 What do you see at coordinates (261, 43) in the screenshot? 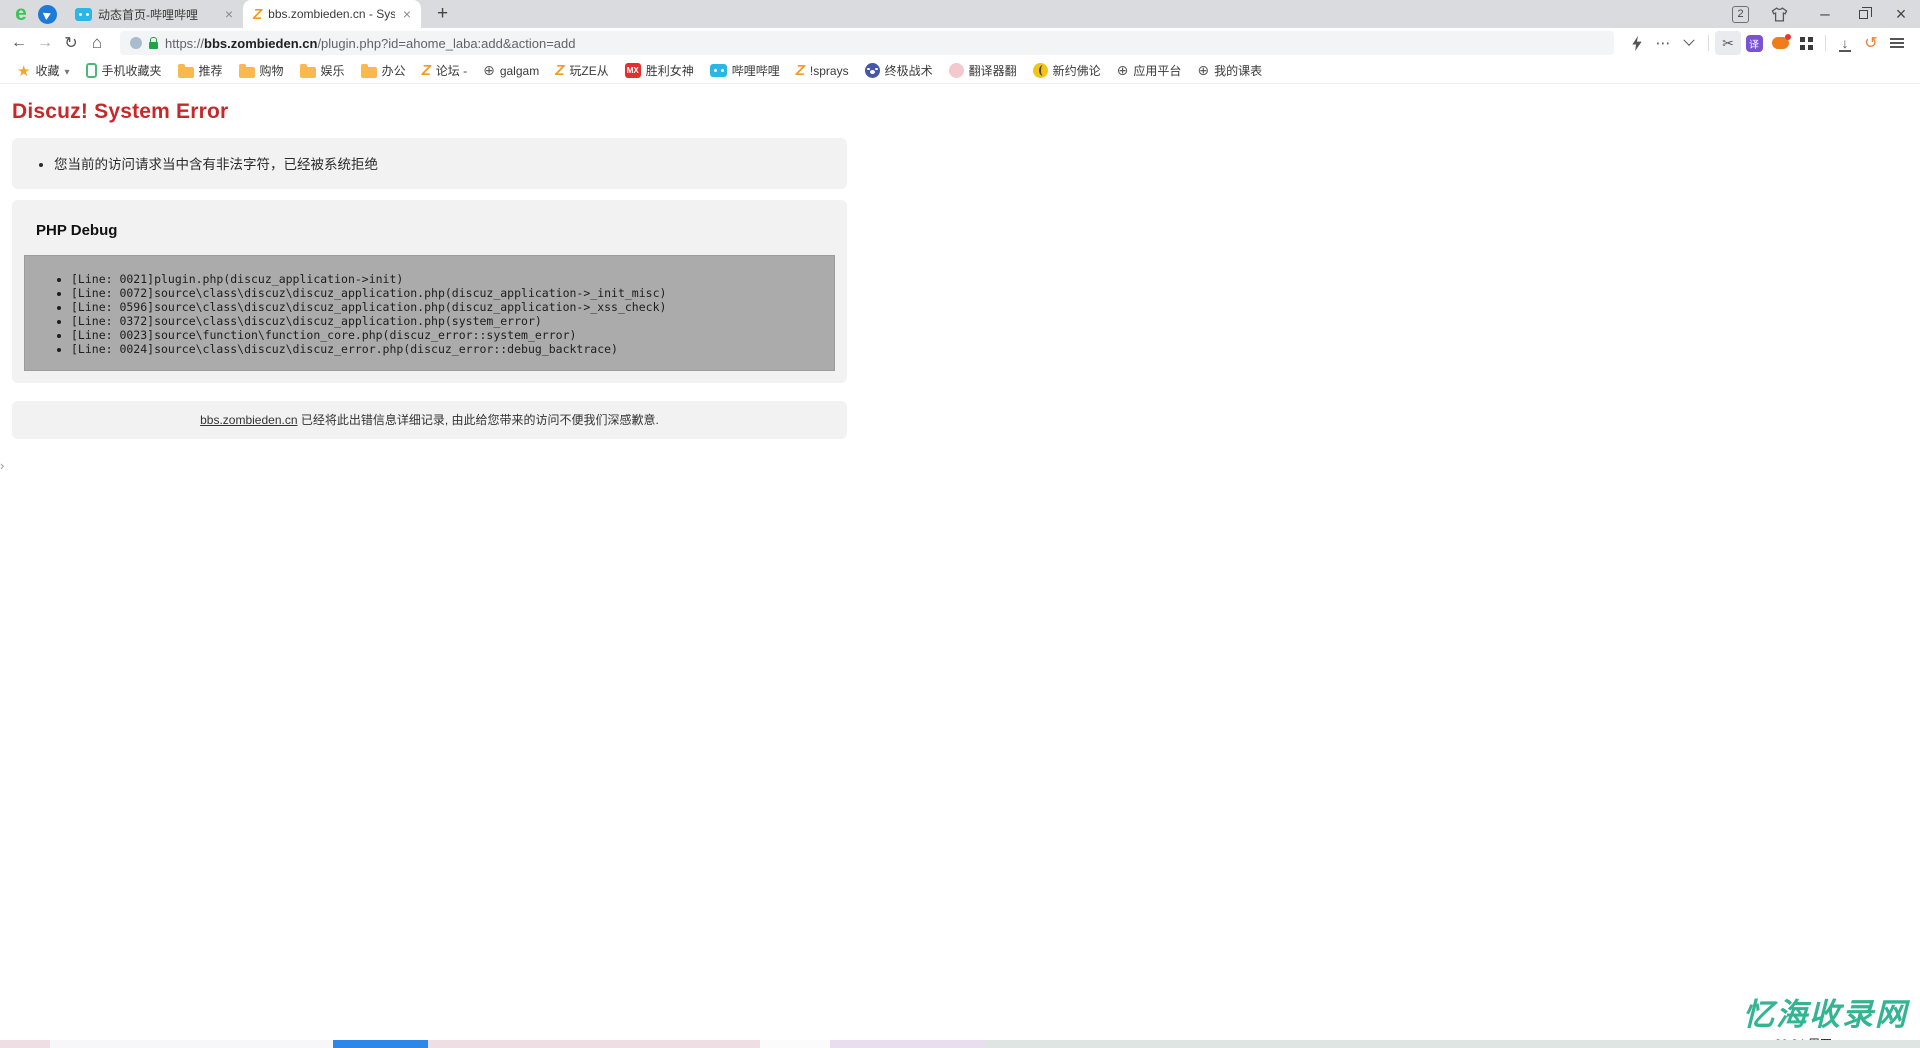
I see `url-host: bbs.zombieden.cn` at bounding box center [261, 43].